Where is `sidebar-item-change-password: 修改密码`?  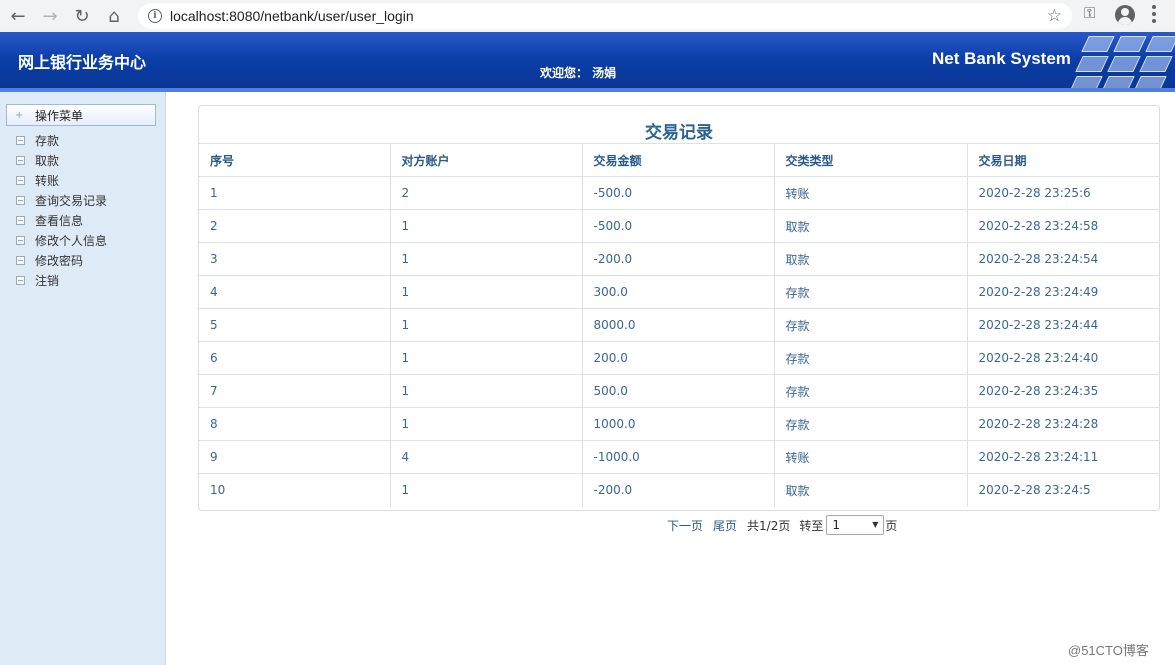
sidebar-item-change-password: 修改密码 is located at coordinates (61, 260).